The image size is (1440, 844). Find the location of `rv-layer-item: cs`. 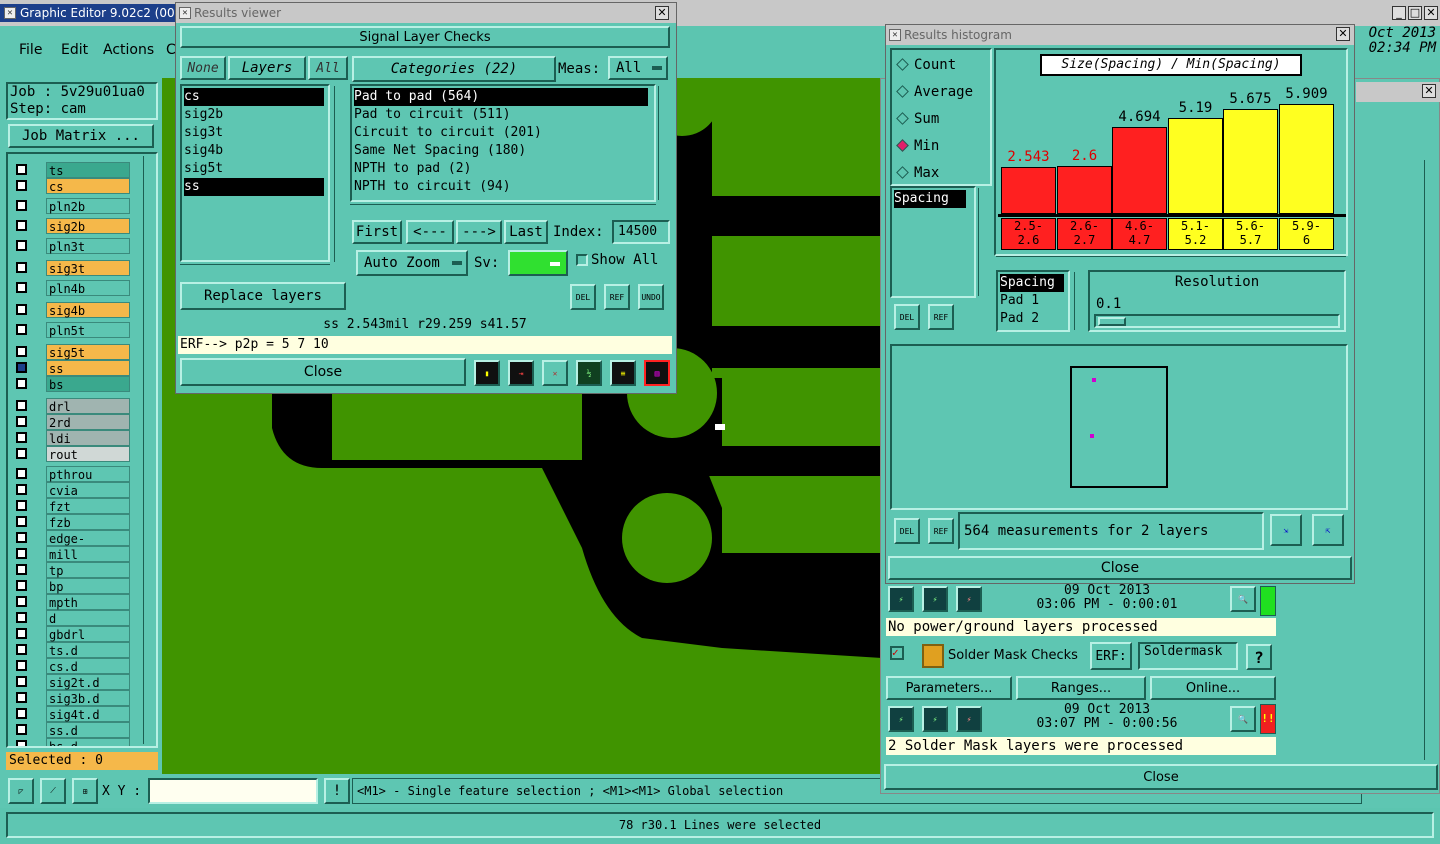

rv-layer-item: cs is located at coordinates (254, 97).